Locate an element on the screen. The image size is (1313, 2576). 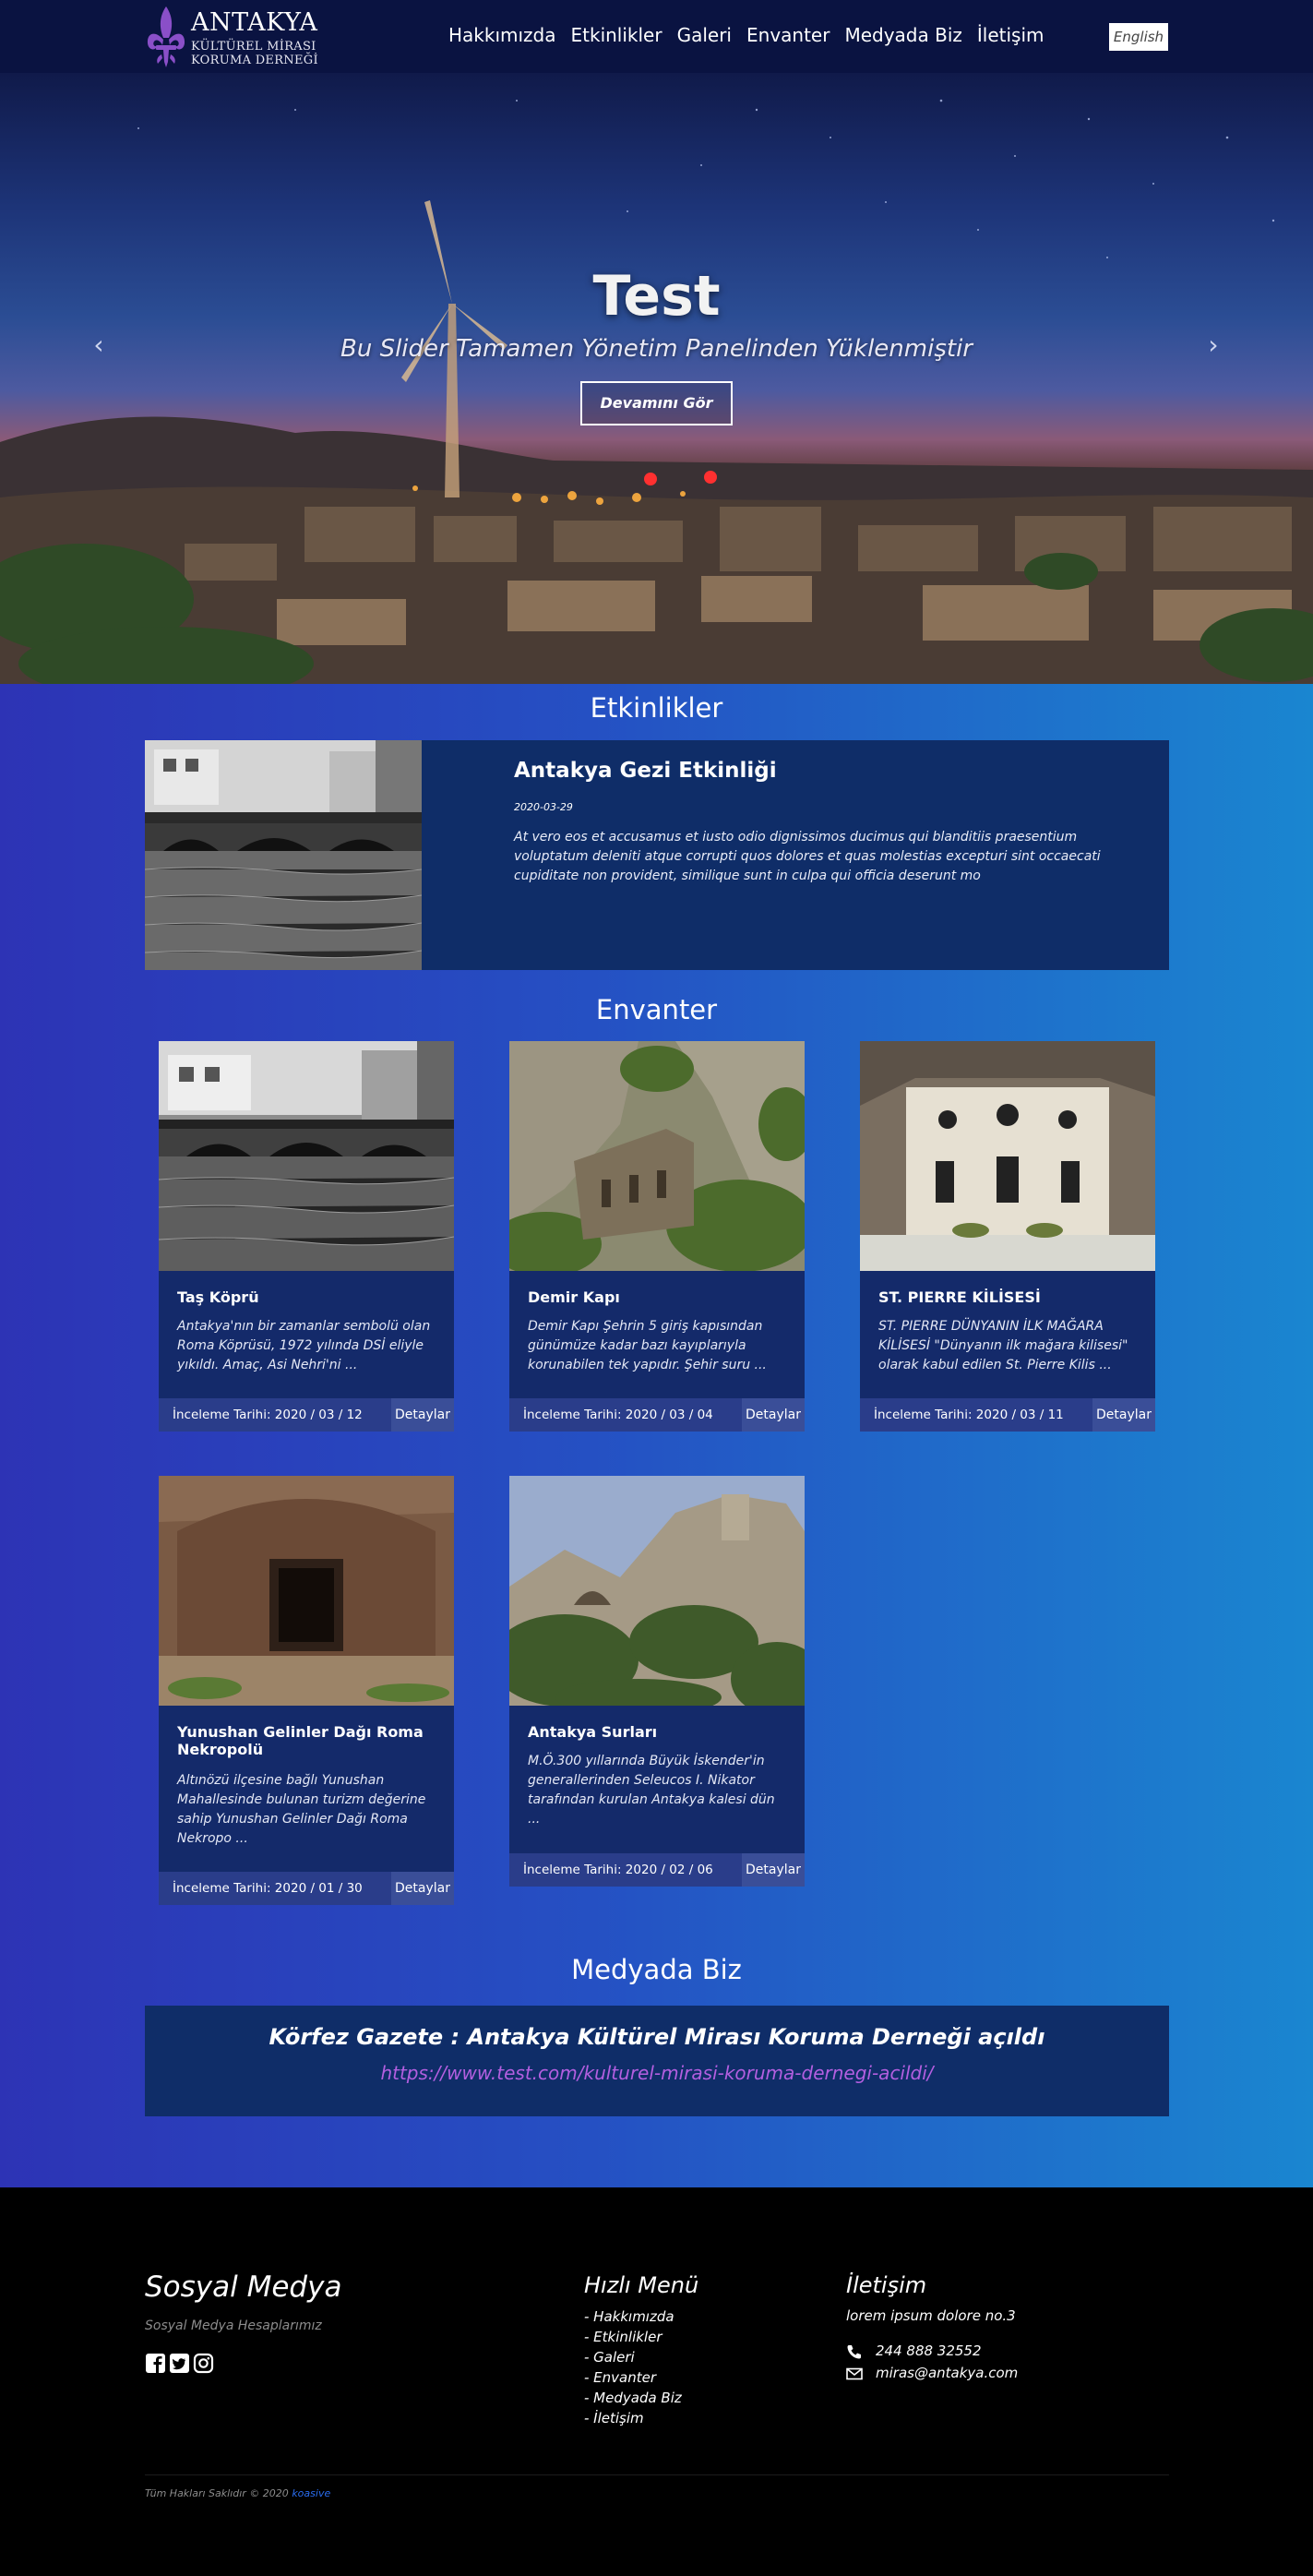
contact-phone-row: 244 888 32552 is located at coordinates (914, 2350).